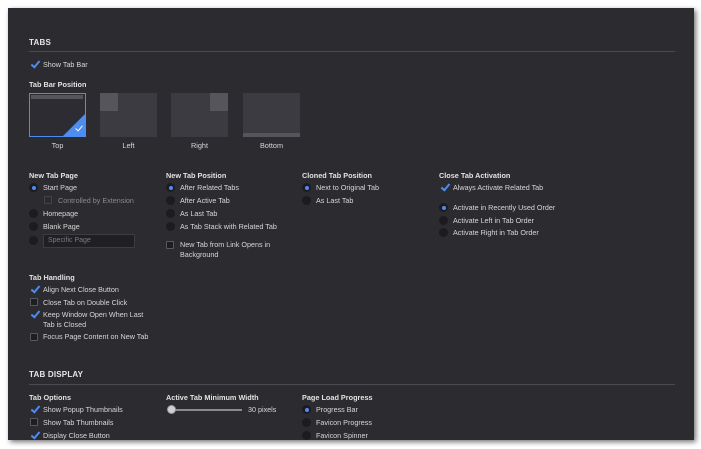 The height and width of the screenshot is (449, 701). I want to click on progress-bar-radio, so click(306, 409).